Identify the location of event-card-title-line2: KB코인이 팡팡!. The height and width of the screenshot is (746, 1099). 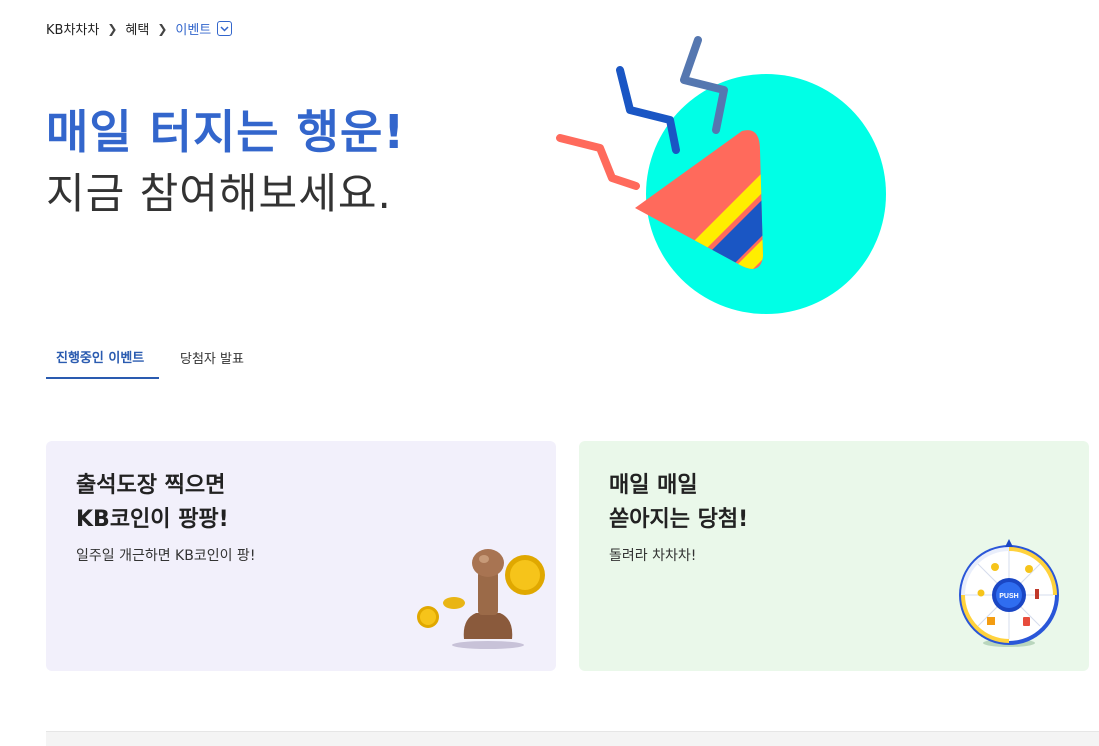
(152, 519).